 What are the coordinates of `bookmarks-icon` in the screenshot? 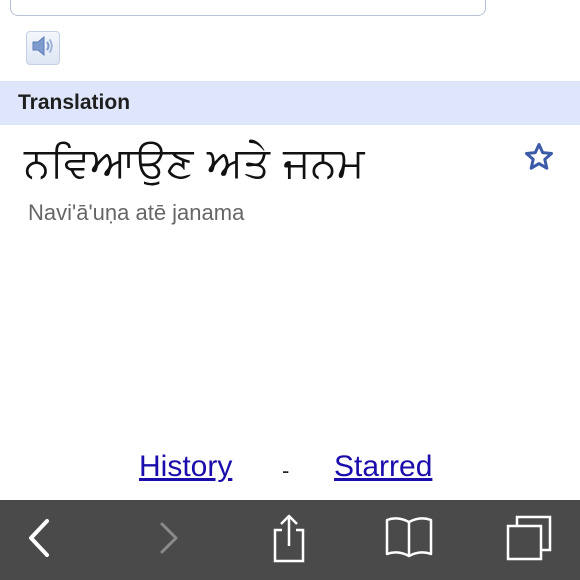 It's located at (409, 540).